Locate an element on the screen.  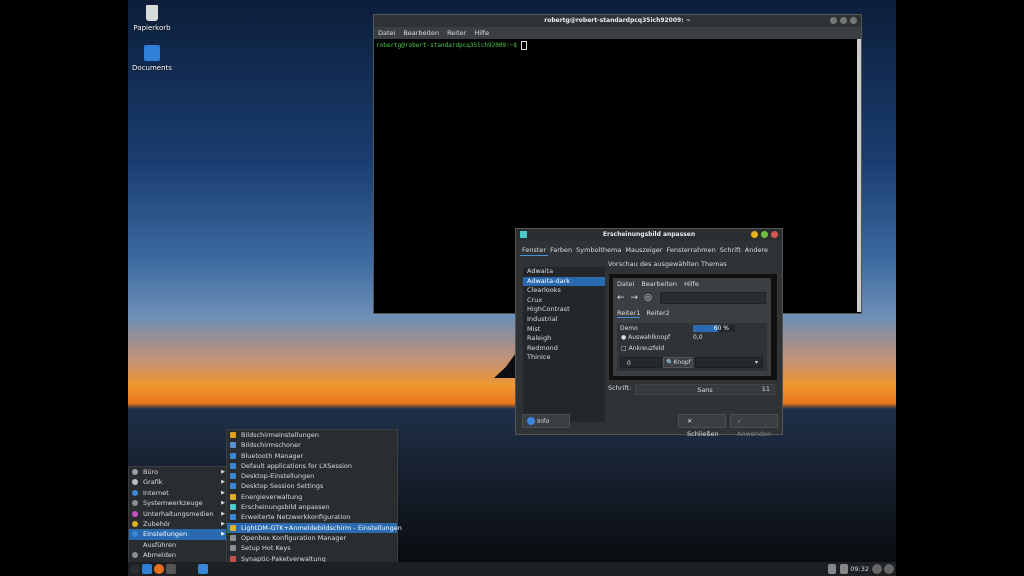
terminal-icon is located at coordinates (171, 569).